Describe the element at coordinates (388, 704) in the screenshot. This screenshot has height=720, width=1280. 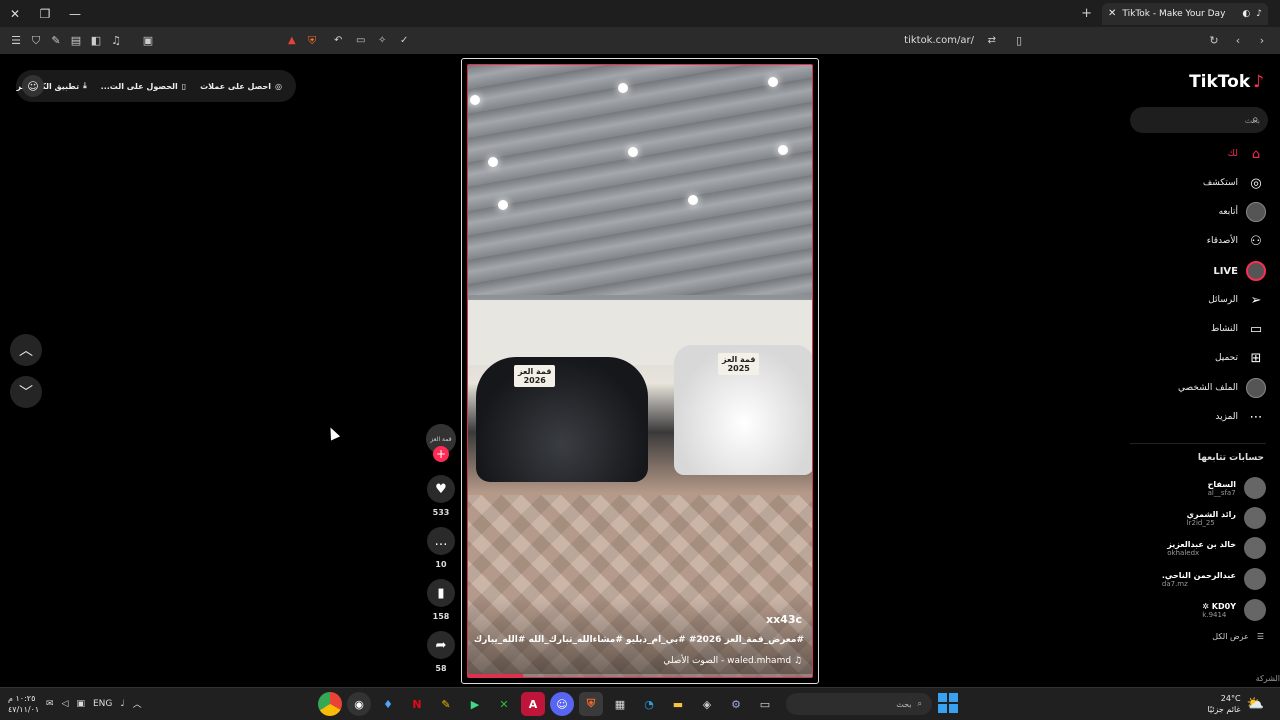
I see `drop-icon: ♦` at that location.